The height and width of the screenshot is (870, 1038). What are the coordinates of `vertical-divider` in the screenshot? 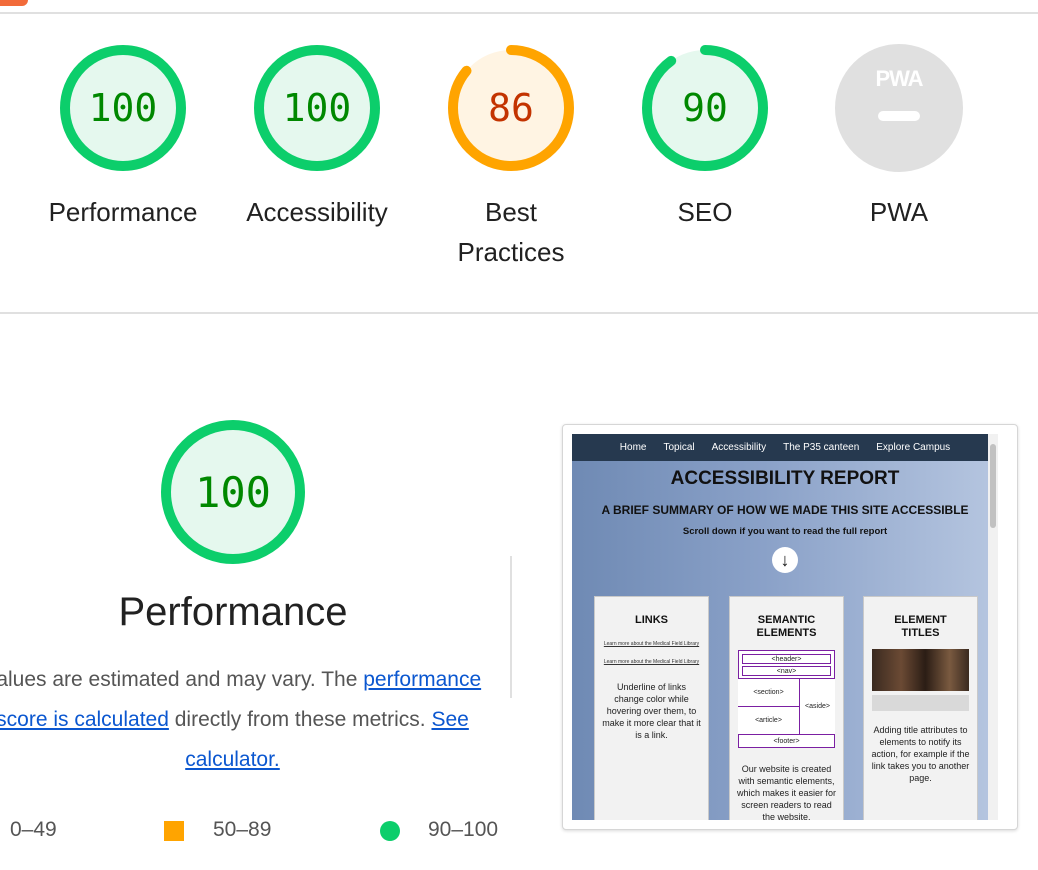 It's located at (511, 627).